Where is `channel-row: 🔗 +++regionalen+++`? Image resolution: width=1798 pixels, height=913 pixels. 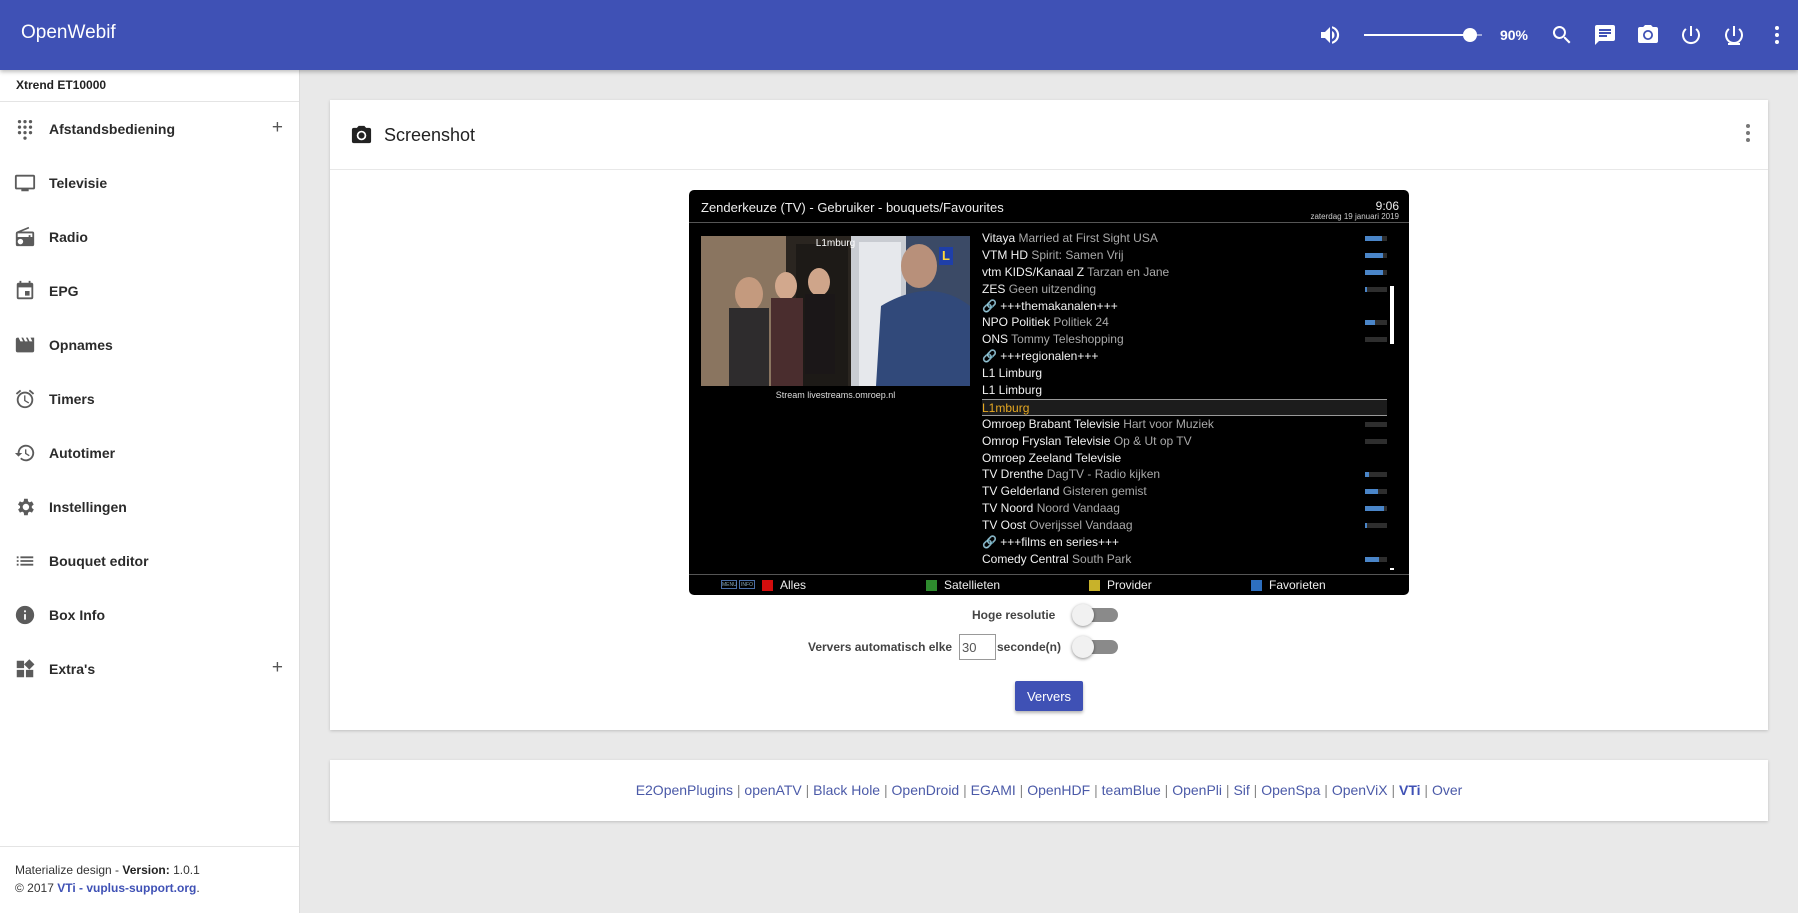
channel-row: 🔗 +++regionalen+++ is located at coordinates (1184, 356).